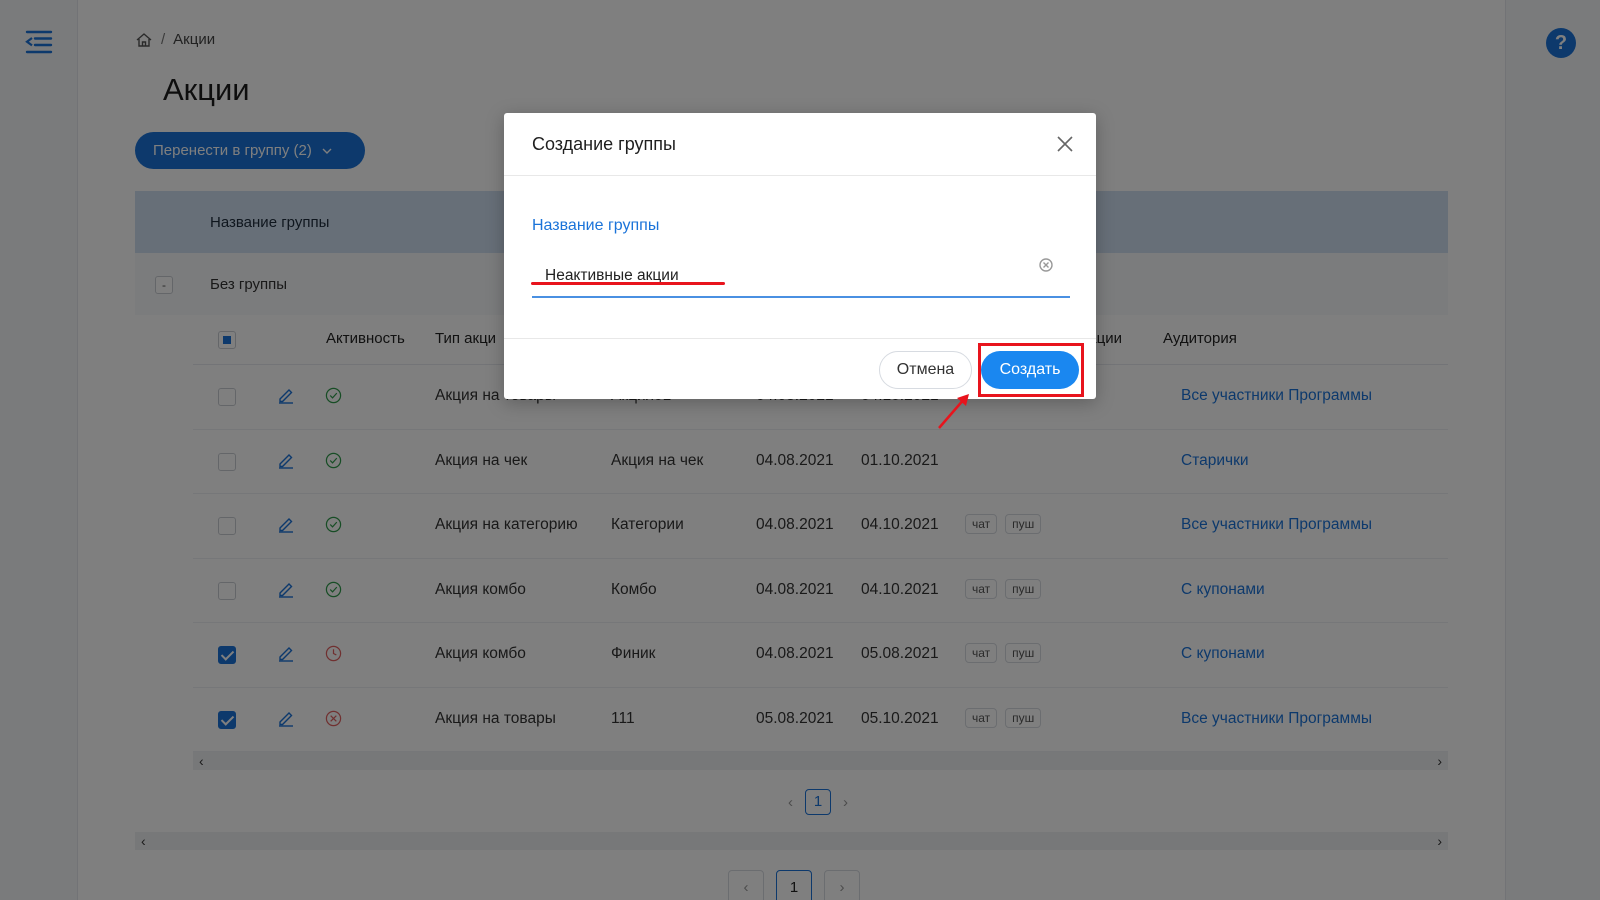  What do you see at coordinates (801, 275) in the screenshot?
I see `group-name-input` at bounding box center [801, 275].